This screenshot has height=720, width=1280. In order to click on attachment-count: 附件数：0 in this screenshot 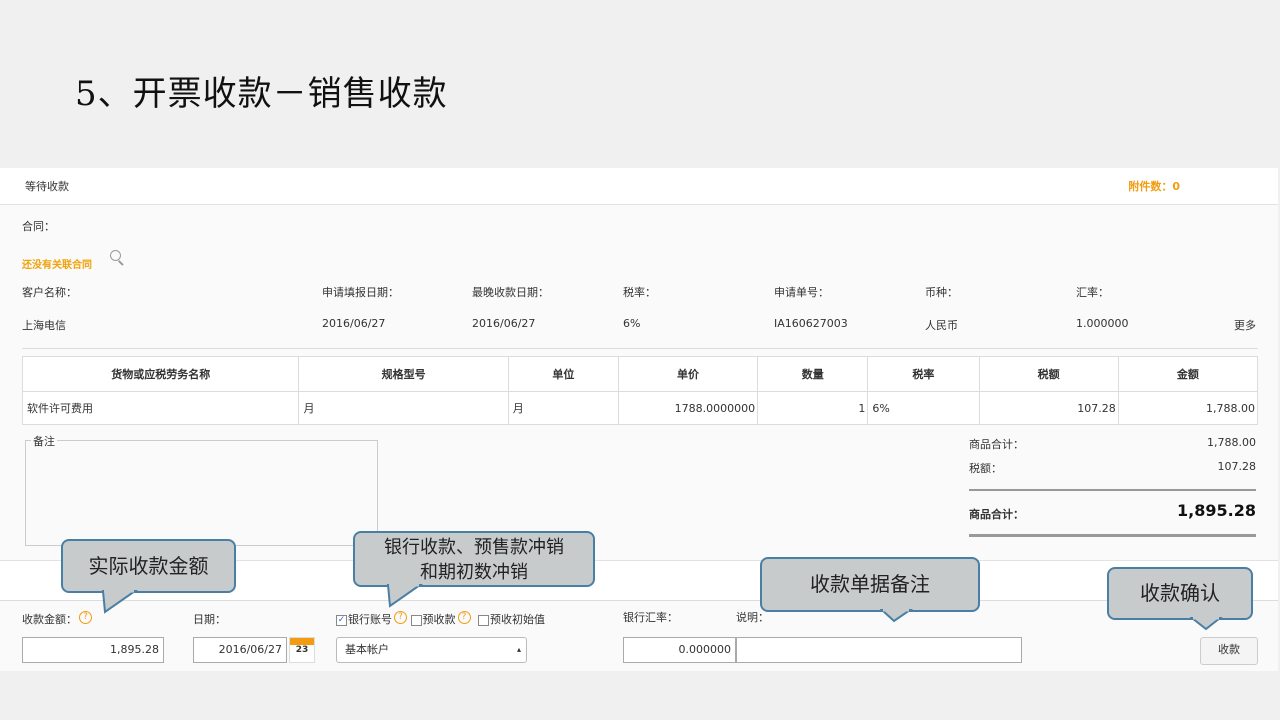, I will do `click(1154, 186)`.